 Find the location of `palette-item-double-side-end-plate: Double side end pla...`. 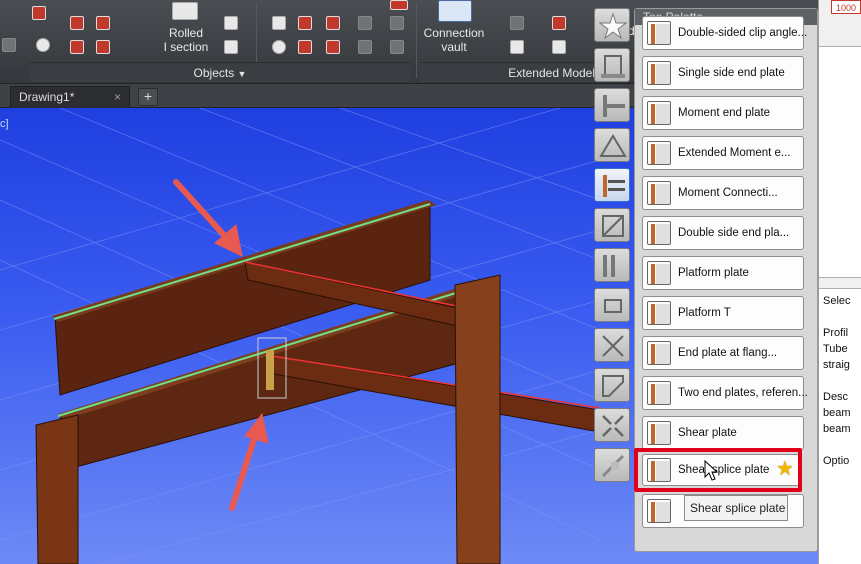

palette-item-double-side-end-plate: Double side end pla... is located at coordinates (723, 233).